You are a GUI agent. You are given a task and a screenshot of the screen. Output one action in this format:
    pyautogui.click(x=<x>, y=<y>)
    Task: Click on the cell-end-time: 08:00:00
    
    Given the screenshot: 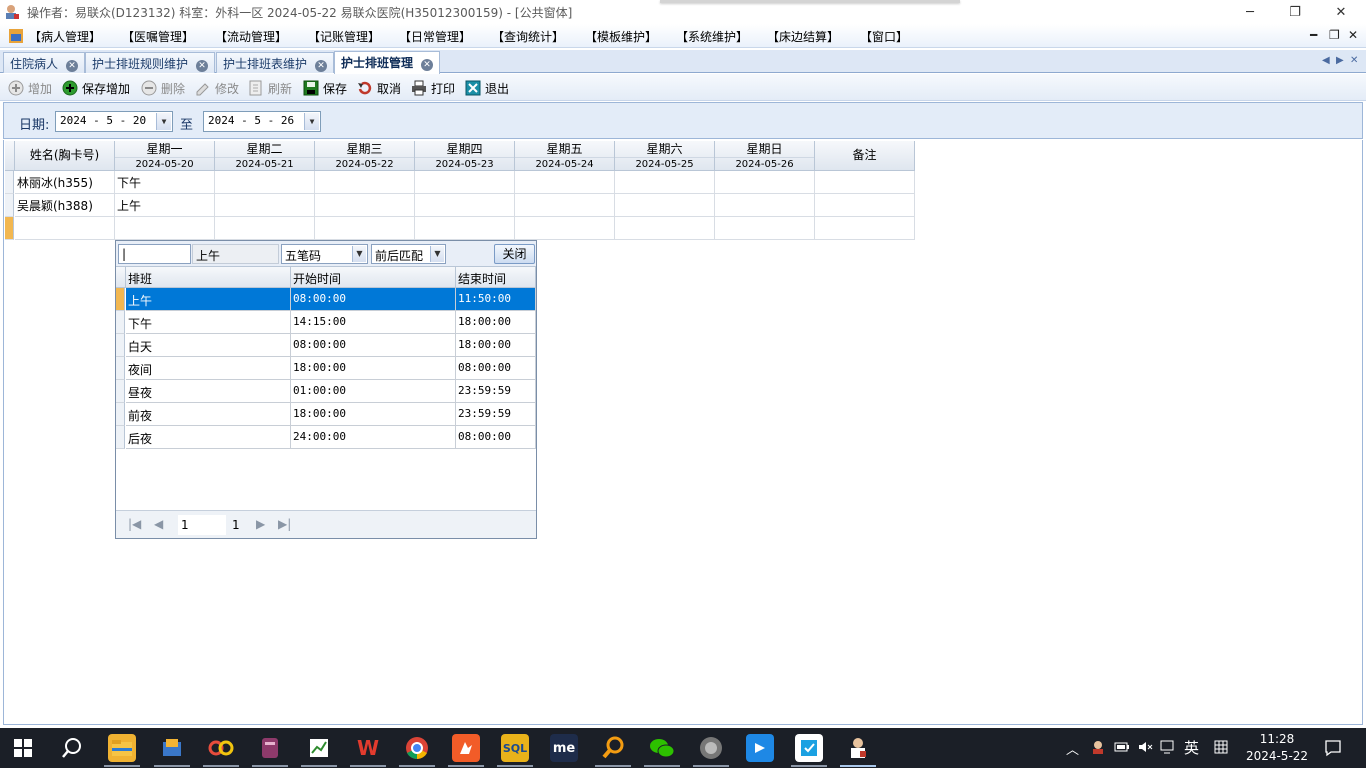 What is the action you would take?
    pyautogui.click(x=496, y=368)
    